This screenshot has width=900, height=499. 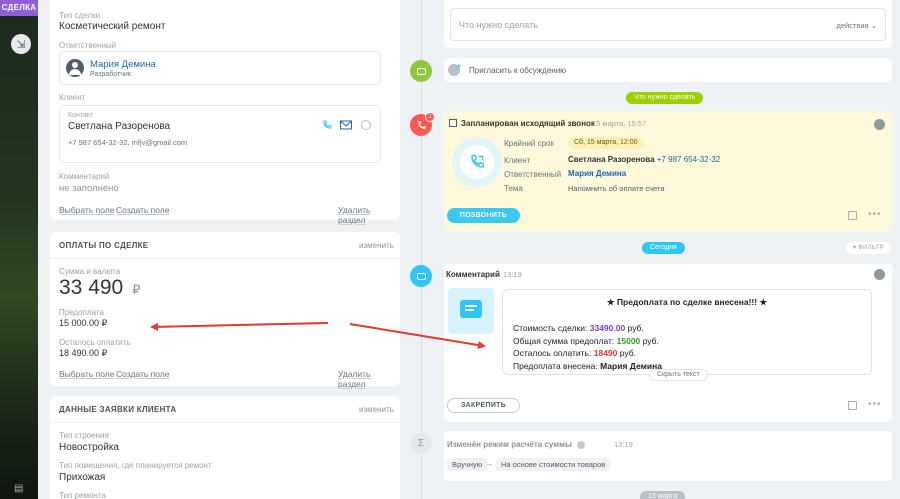 What do you see at coordinates (528, 123) in the screenshot?
I see `call-title: Запланирован исходящий звонок` at bounding box center [528, 123].